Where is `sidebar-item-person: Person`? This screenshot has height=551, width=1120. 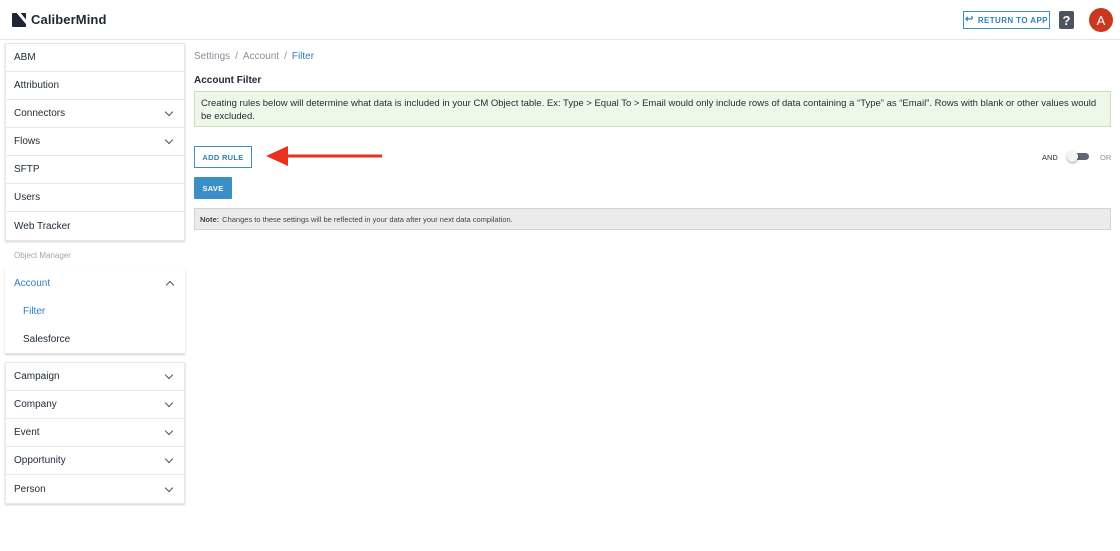
sidebar-item-person: Person is located at coordinates (95, 489).